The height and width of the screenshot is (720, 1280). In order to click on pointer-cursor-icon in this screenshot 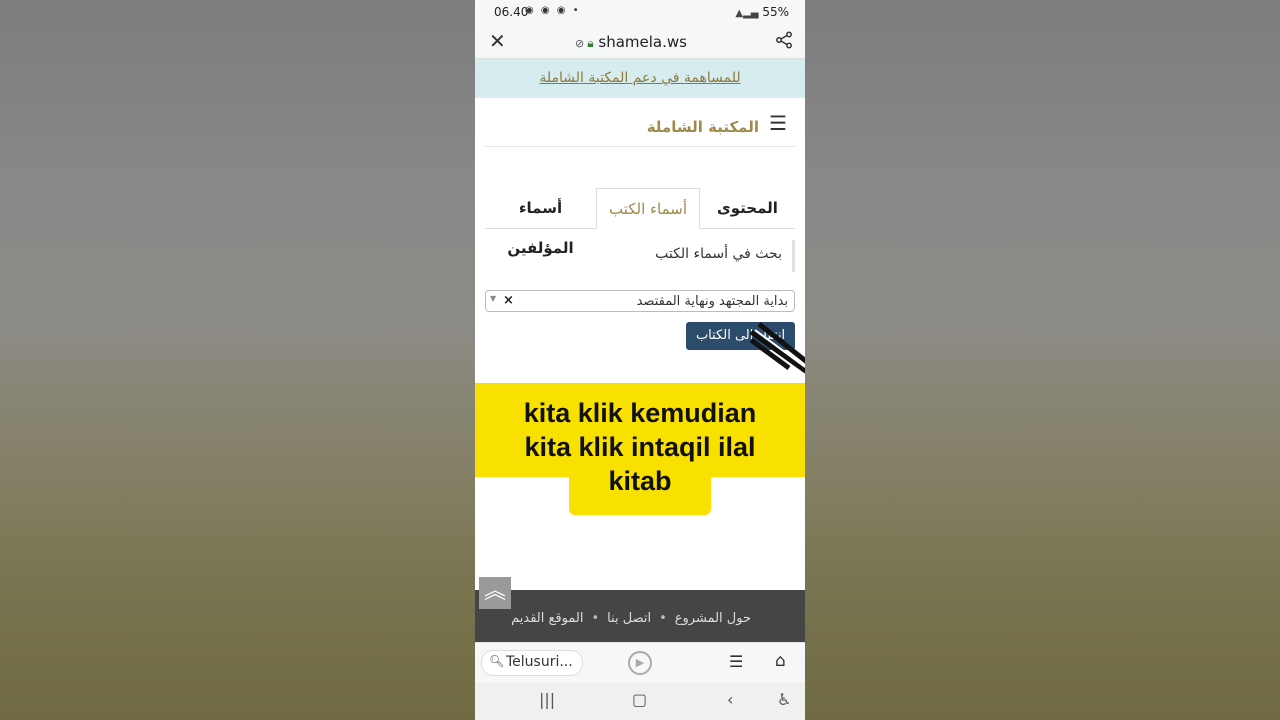, I will do `click(777, 348)`.